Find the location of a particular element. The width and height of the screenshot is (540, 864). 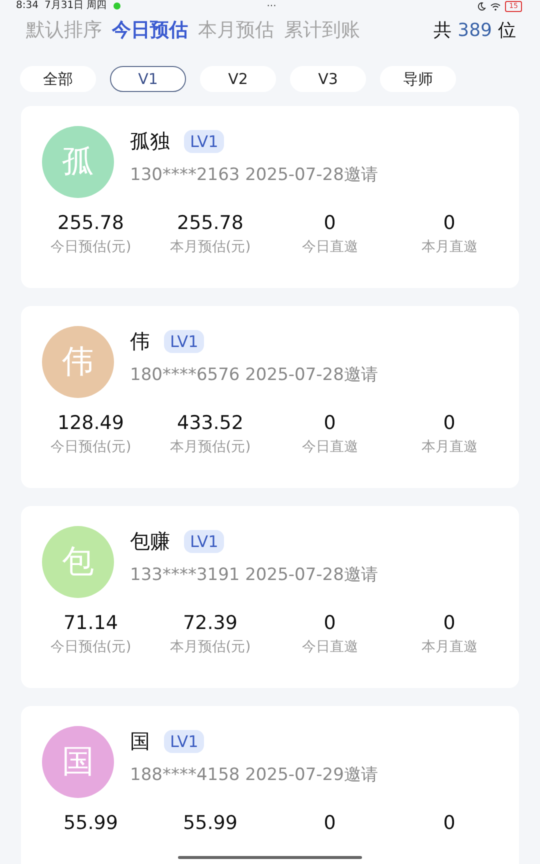

avatar: 国 is located at coordinates (78, 762).